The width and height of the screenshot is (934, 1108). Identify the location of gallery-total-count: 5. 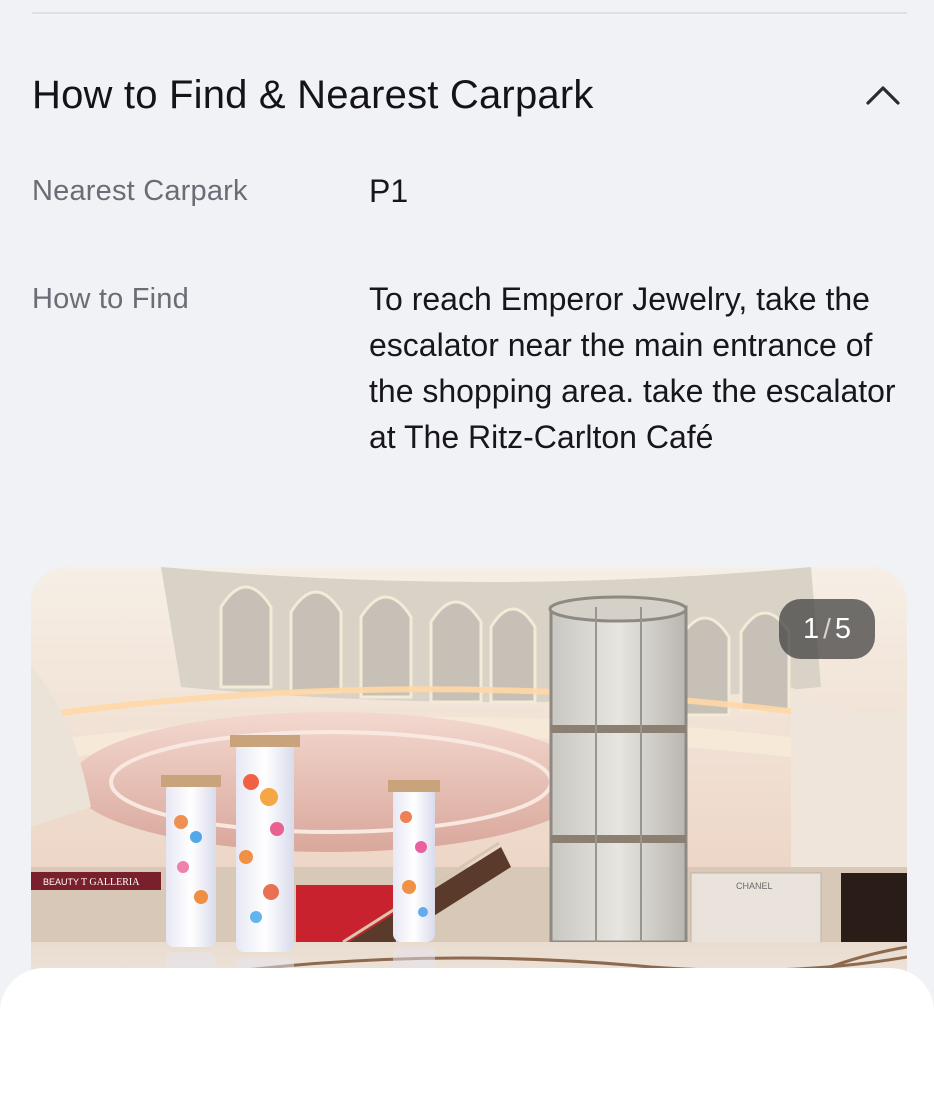
(843, 628).